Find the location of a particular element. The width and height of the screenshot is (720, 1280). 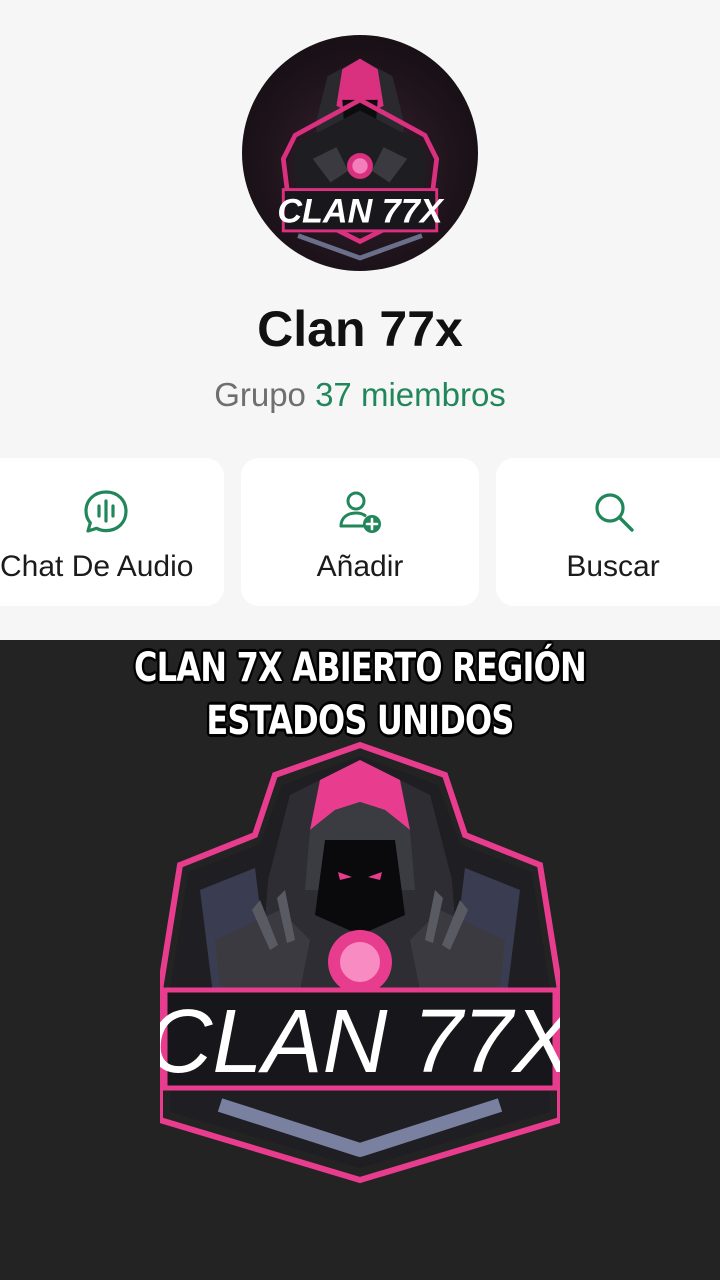

add-person-icon is located at coordinates (360, 512).